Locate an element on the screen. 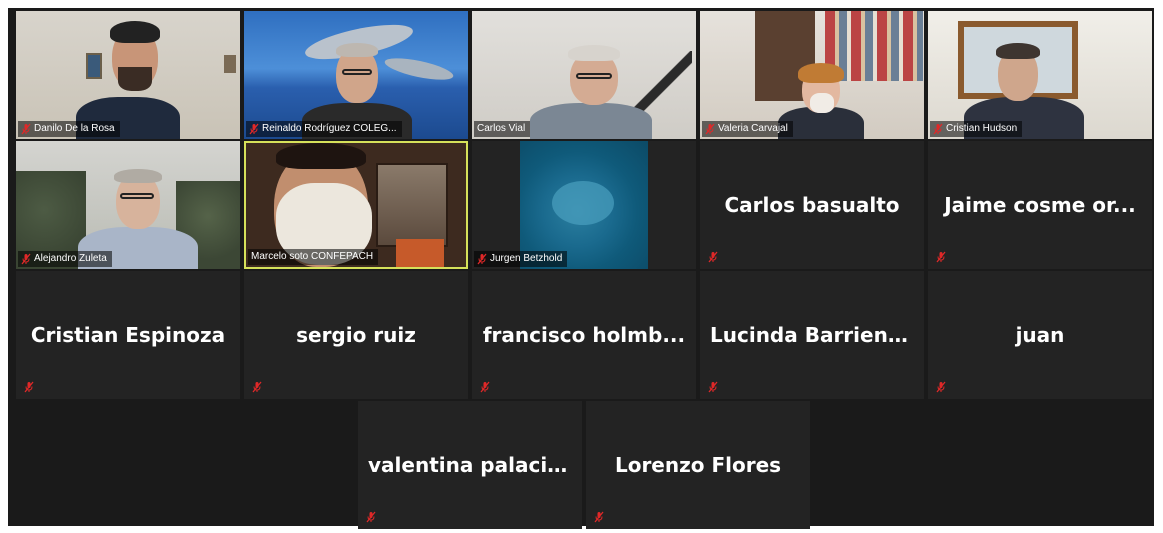 The image size is (1163, 533). participant-name: Carlos Vial is located at coordinates (501, 128).